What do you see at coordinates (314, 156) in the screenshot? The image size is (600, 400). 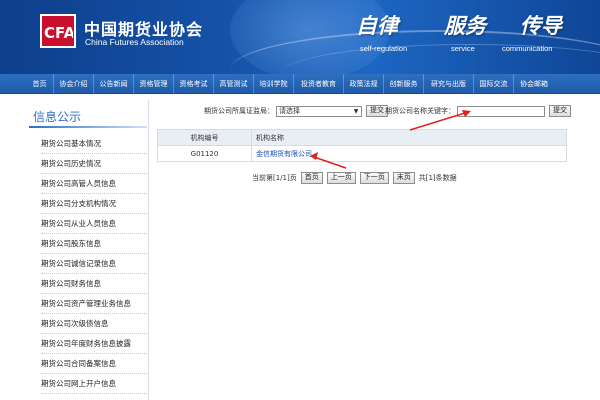 I see `arrowhead-icon` at bounding box center [314, 156].